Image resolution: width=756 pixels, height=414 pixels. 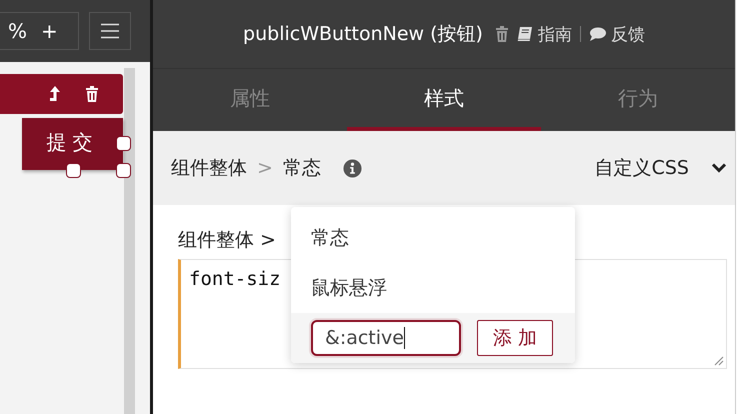 I want to click on zoom-percent: %, so click(x=18, y=31).